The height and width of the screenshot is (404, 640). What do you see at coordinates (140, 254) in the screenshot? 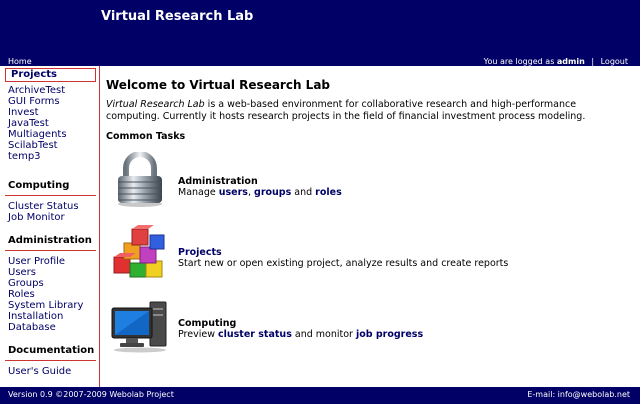
I see `blocks-icon` at bounding box center [140, 254].